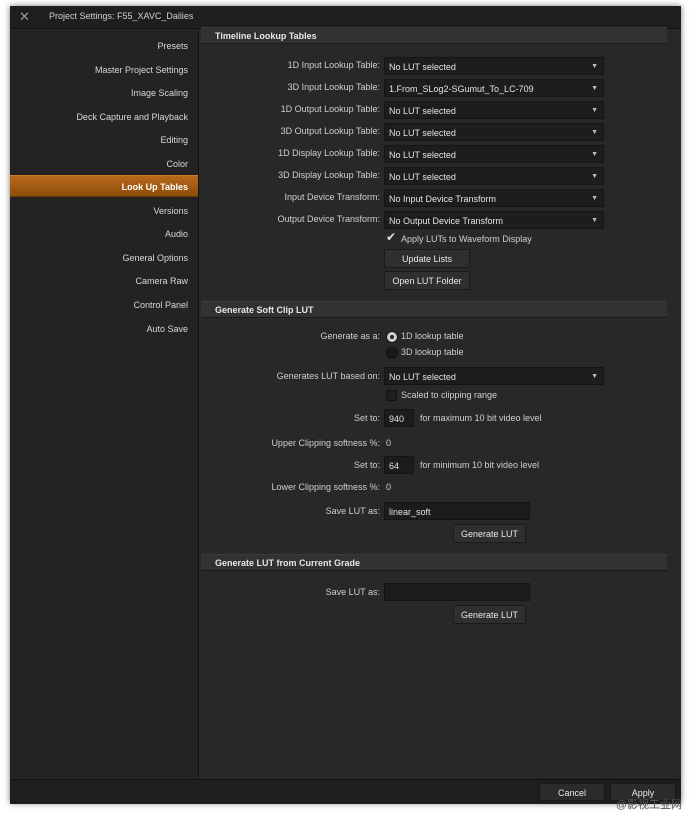  Describe the element at coordinates (333, 87) in the screenshot. I see `lut-row-label: 3D Input Lookup Table:` at that location.